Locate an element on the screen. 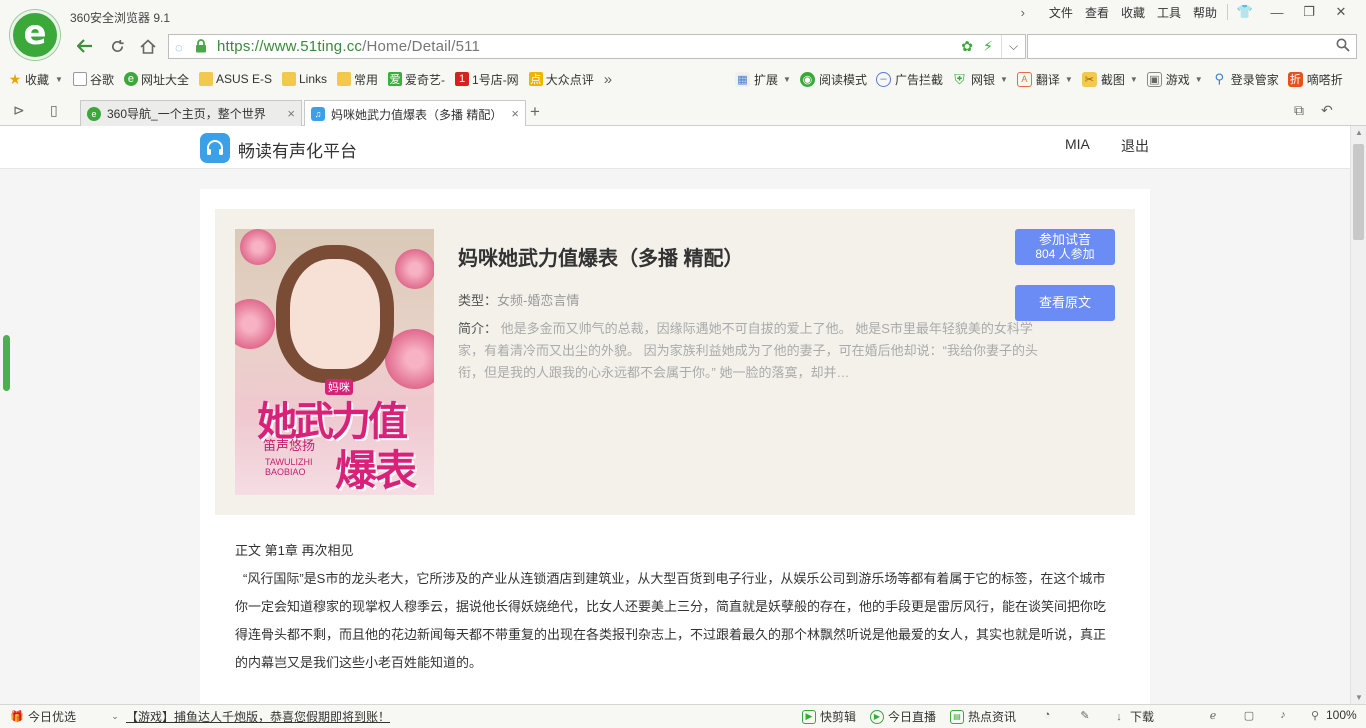  bookmark-label: Links is located at coordinates (312, 79).